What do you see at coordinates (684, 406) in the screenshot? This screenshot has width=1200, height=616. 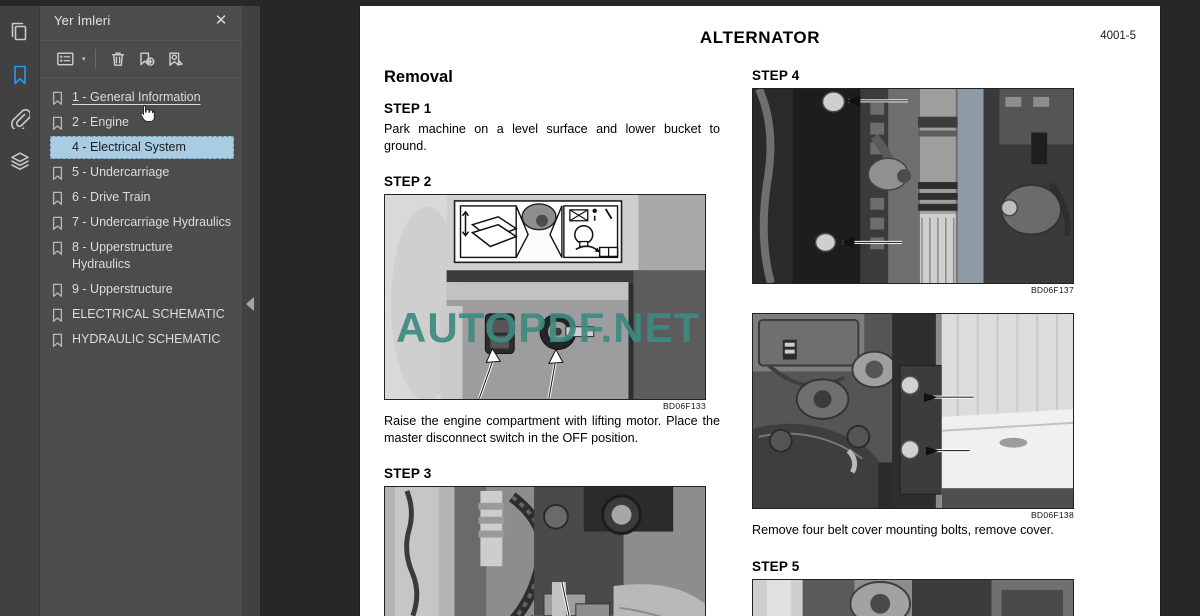 I see `figure-label-step-2: BD06F133` at bounding box center [684, 406].